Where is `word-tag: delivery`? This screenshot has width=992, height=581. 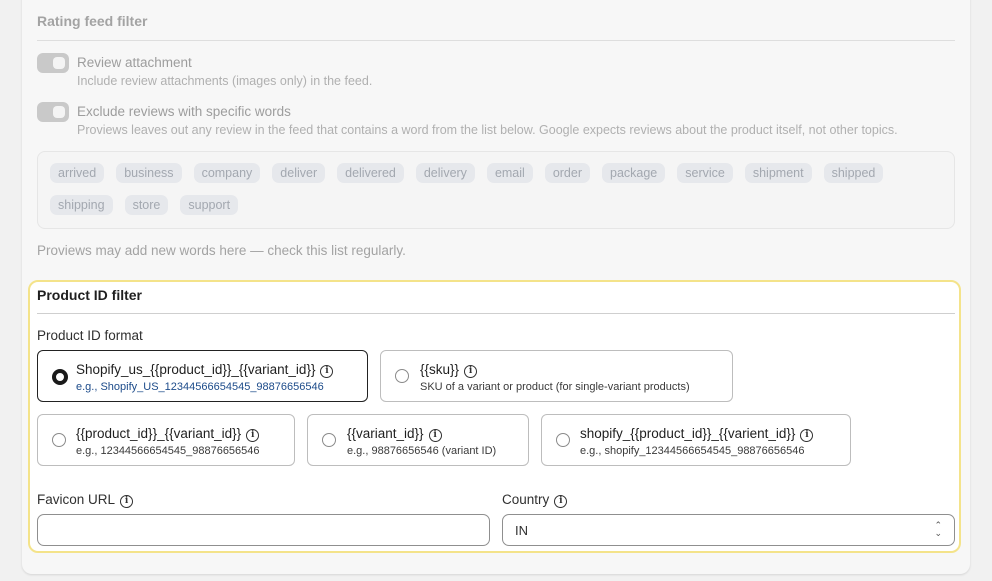 word-tag: delivery is located at coordinates (445, 173).